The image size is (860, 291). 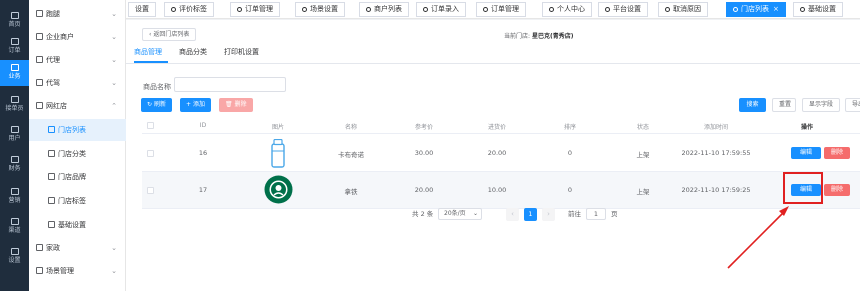 I want to click on settings-icon, so click(x=14, y=251).